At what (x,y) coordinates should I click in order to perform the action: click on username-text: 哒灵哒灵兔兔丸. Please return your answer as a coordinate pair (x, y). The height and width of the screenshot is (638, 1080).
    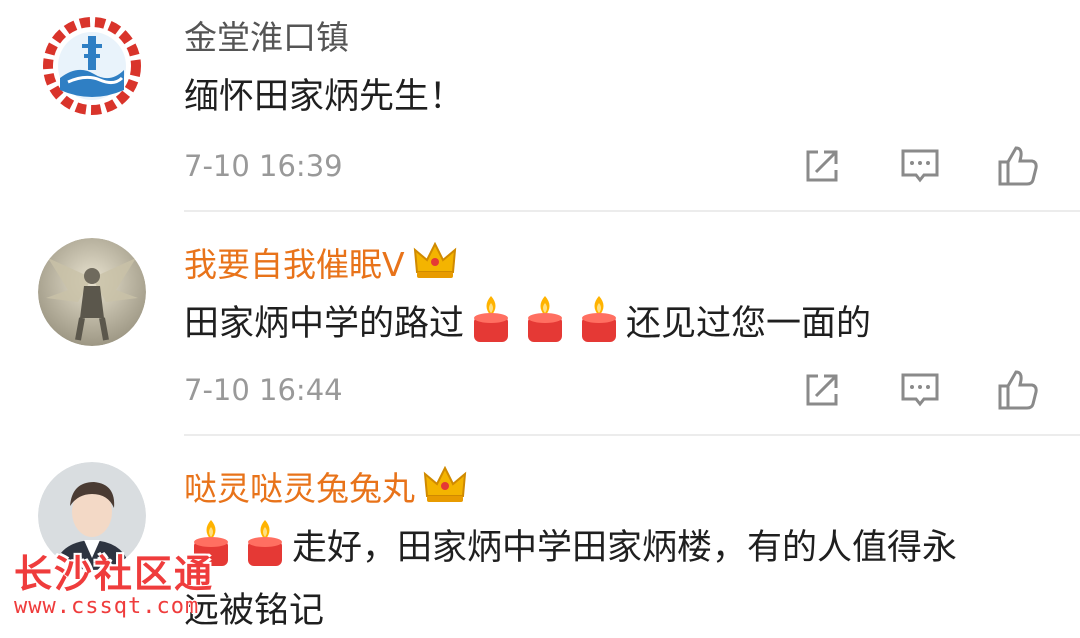
    Looking at the image, I should click on (299, 488).